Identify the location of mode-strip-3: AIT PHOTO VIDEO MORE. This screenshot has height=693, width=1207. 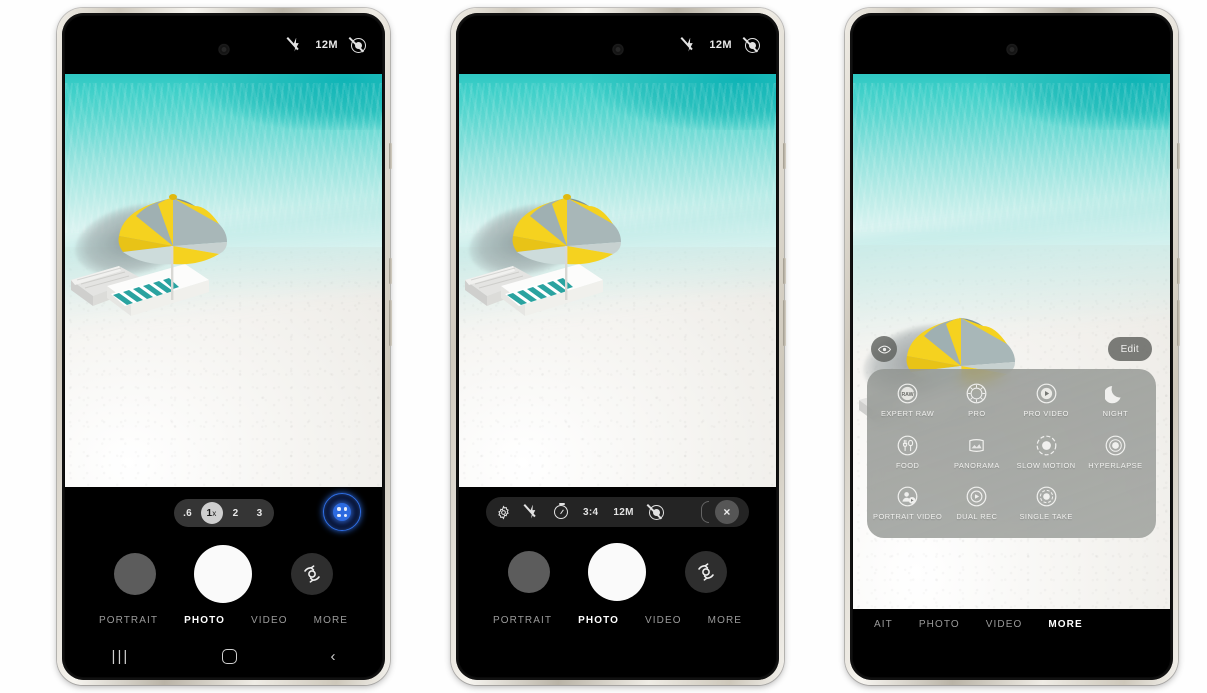
(1011, 624).